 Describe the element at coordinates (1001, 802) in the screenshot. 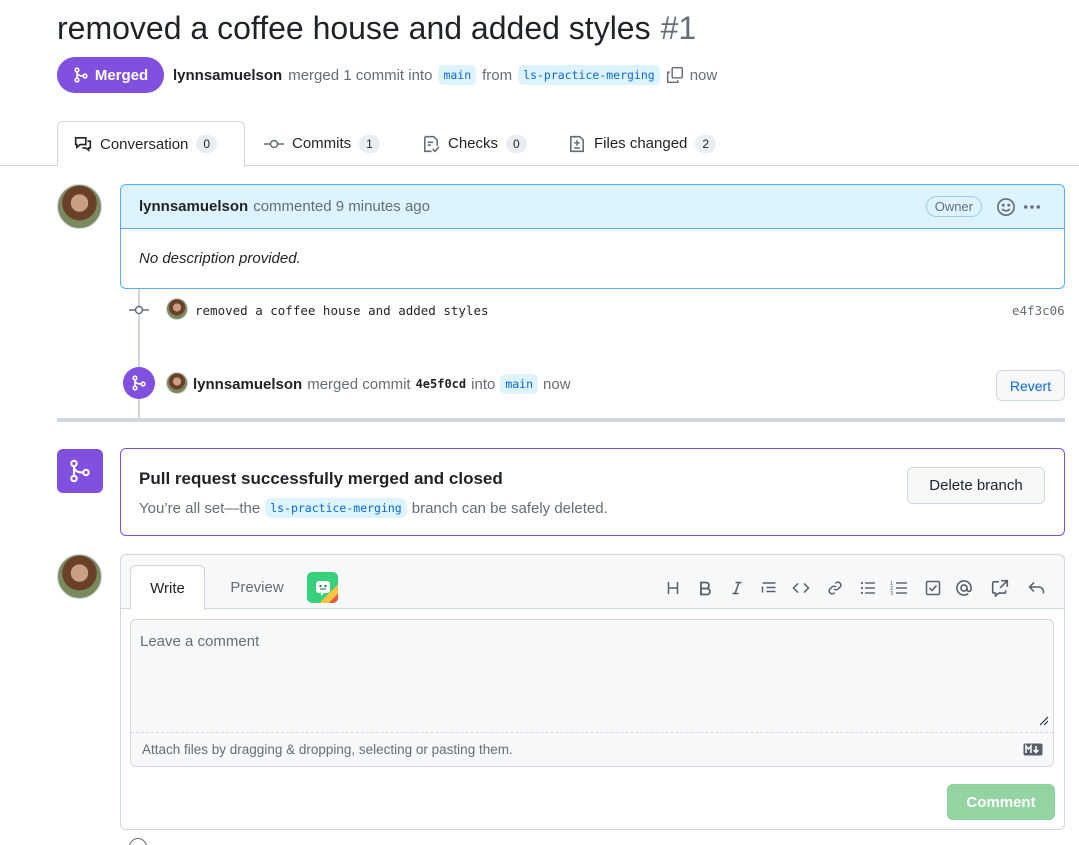

I see `comment-submit-button: Comment` at that location.